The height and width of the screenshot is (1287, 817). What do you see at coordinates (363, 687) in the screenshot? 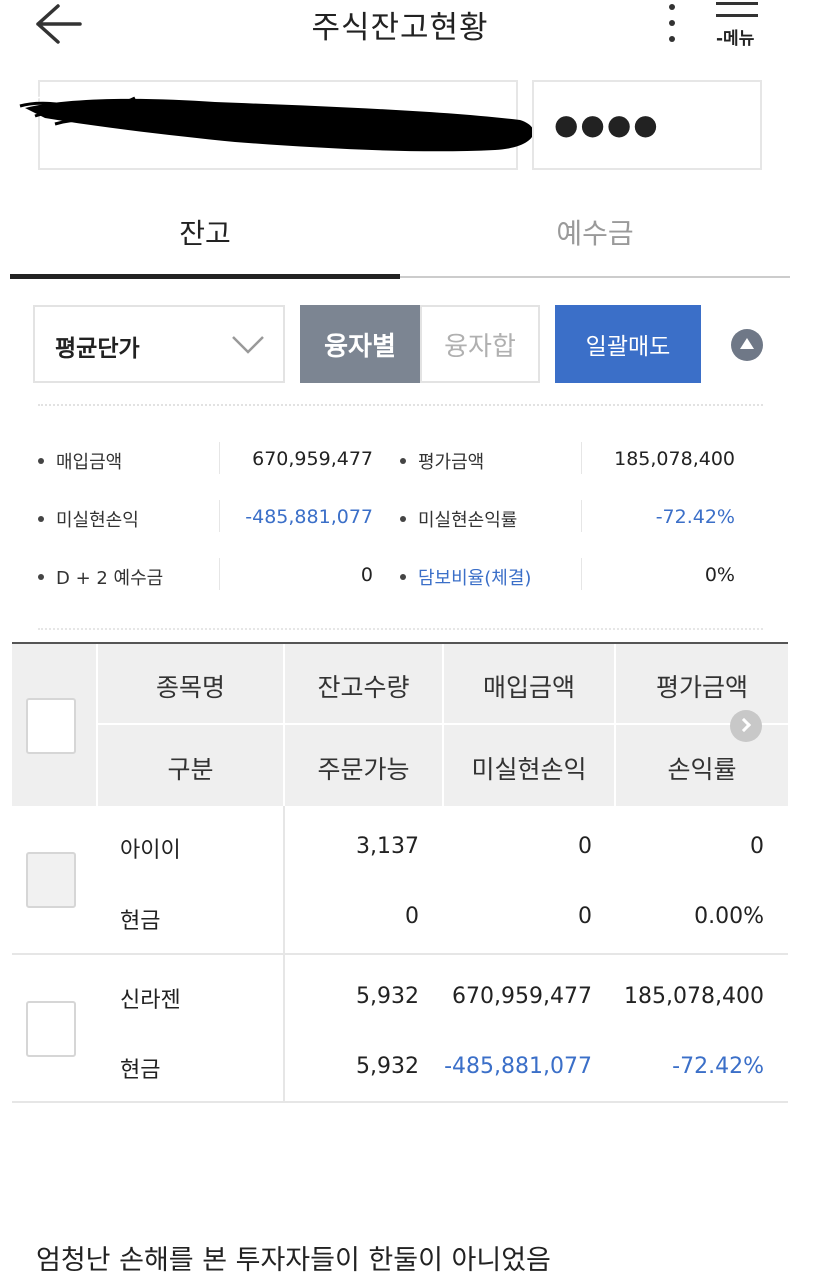
I see `header-balance-qty: 잔고수량` at bounding box center [363, 687].